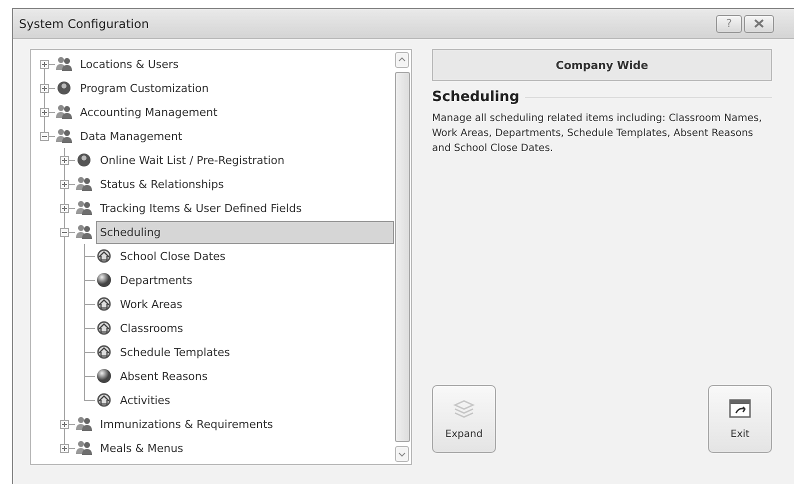 This screenshot has width=794, height=484. I want to click on tree-item: Schedule Templates, so click(175, 352).